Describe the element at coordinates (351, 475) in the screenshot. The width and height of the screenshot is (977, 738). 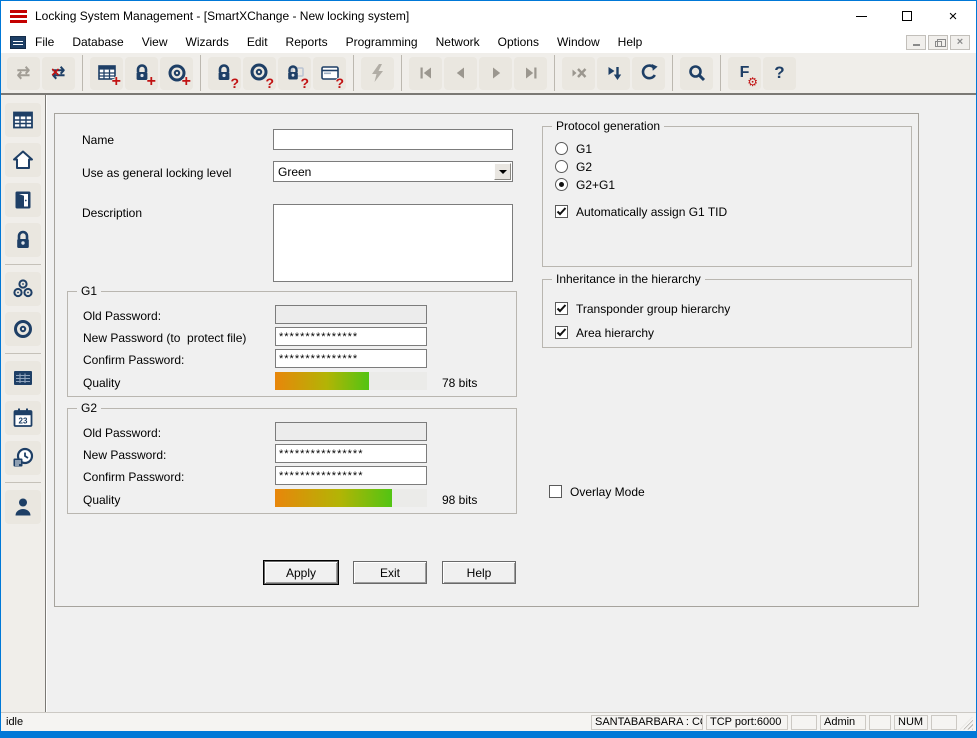
I see `g2-confirm-password-input: ****************` at that location.